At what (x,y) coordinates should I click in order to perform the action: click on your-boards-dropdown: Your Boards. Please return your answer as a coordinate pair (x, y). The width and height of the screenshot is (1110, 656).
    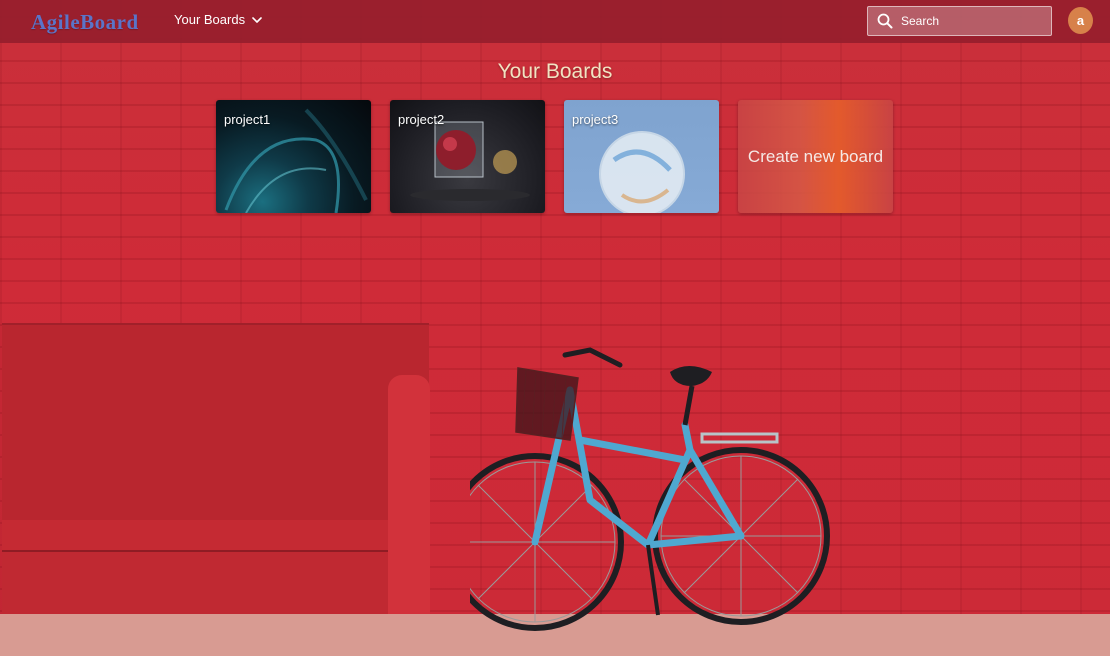
    Looking at the image, I should click on (218, 19).